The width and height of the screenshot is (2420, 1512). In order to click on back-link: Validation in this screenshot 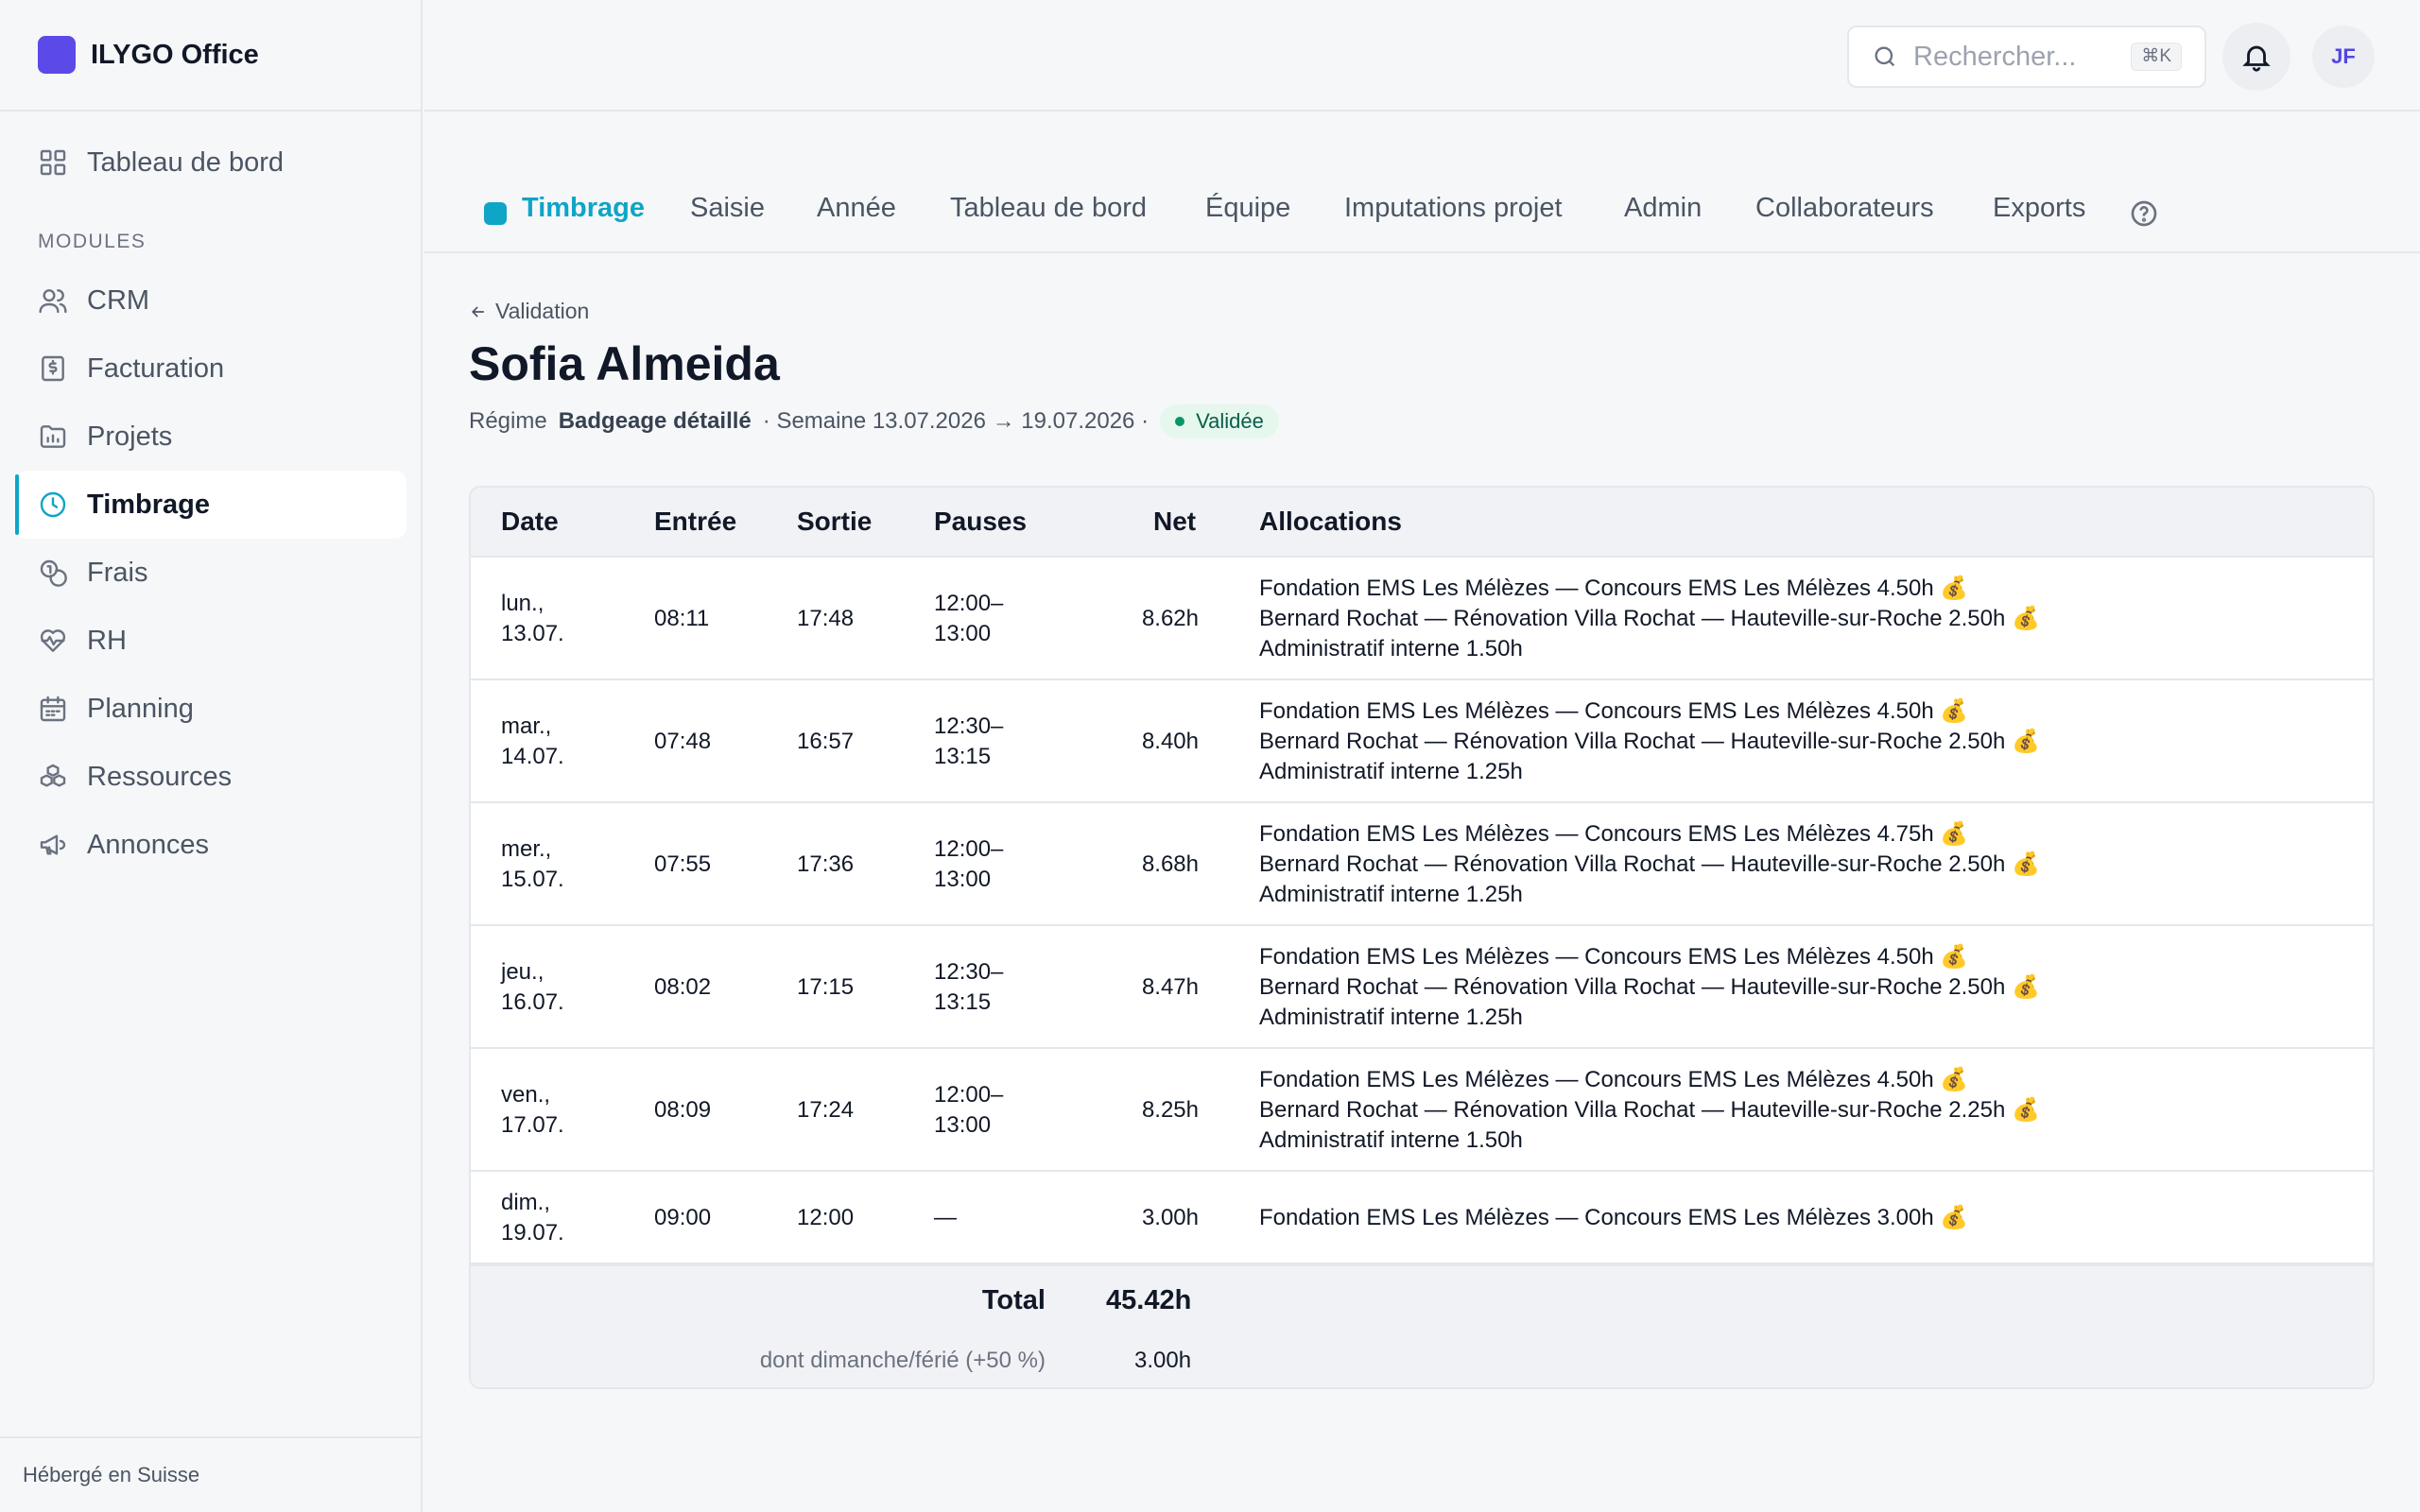, I will do `click(529, 311)`.